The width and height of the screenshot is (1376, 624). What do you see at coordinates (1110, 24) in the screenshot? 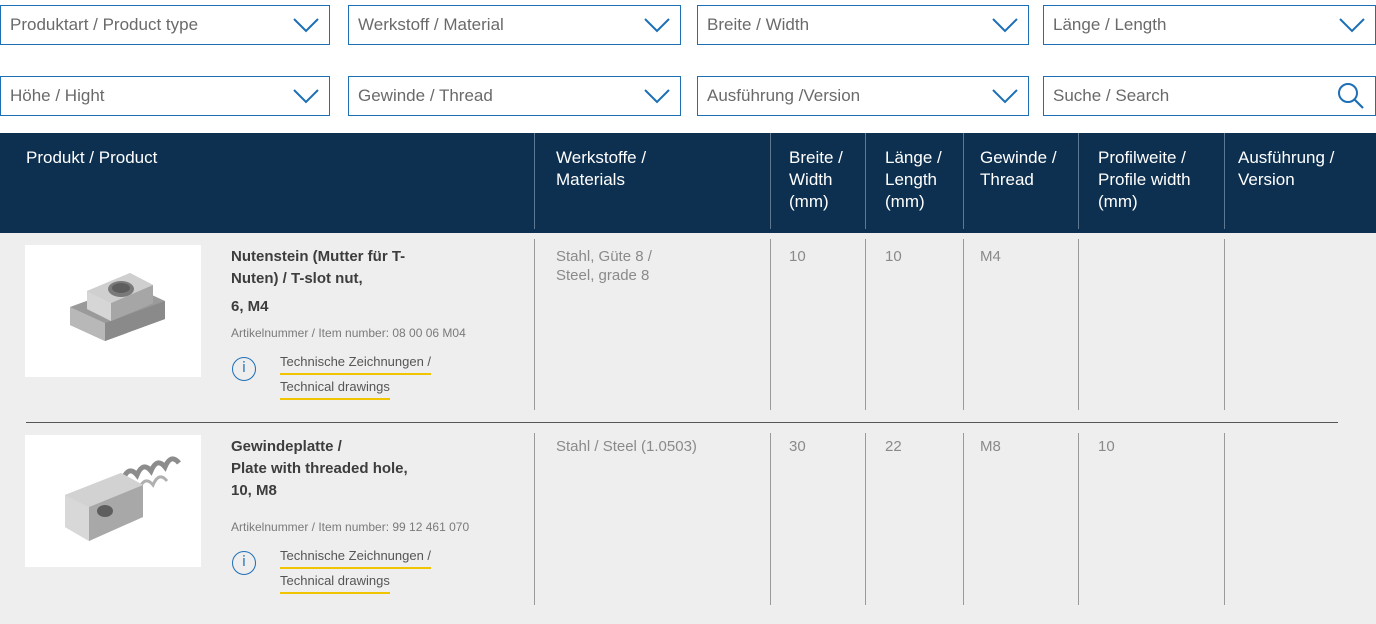
I see `filter-label: Länge / Length` at bounding box center [1110, 24].